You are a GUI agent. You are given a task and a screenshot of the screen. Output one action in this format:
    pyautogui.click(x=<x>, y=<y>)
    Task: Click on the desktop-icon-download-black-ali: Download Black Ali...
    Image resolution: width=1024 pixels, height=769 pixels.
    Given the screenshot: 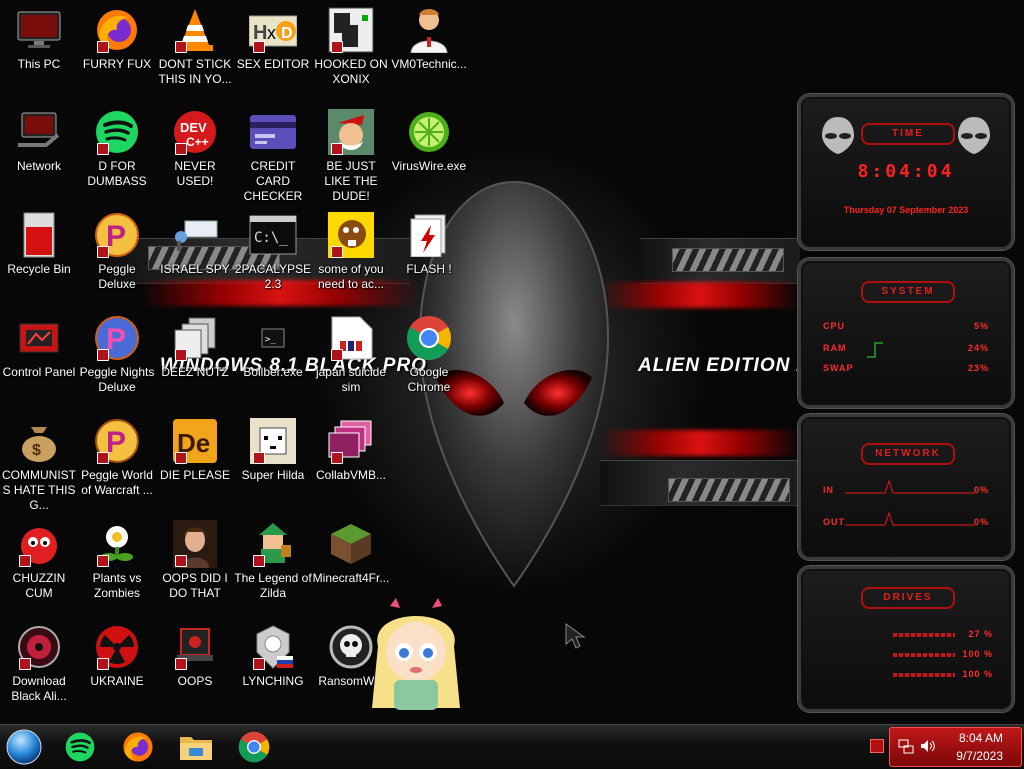 What is the action you would take?
    pyautogui.click(x=39, y=663)
    